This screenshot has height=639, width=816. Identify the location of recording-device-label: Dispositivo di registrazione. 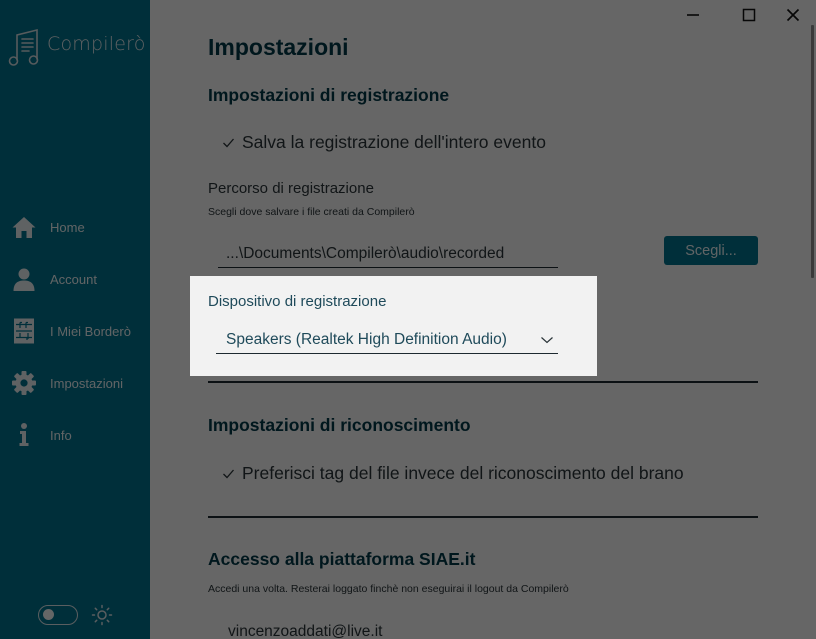
(297, 301).